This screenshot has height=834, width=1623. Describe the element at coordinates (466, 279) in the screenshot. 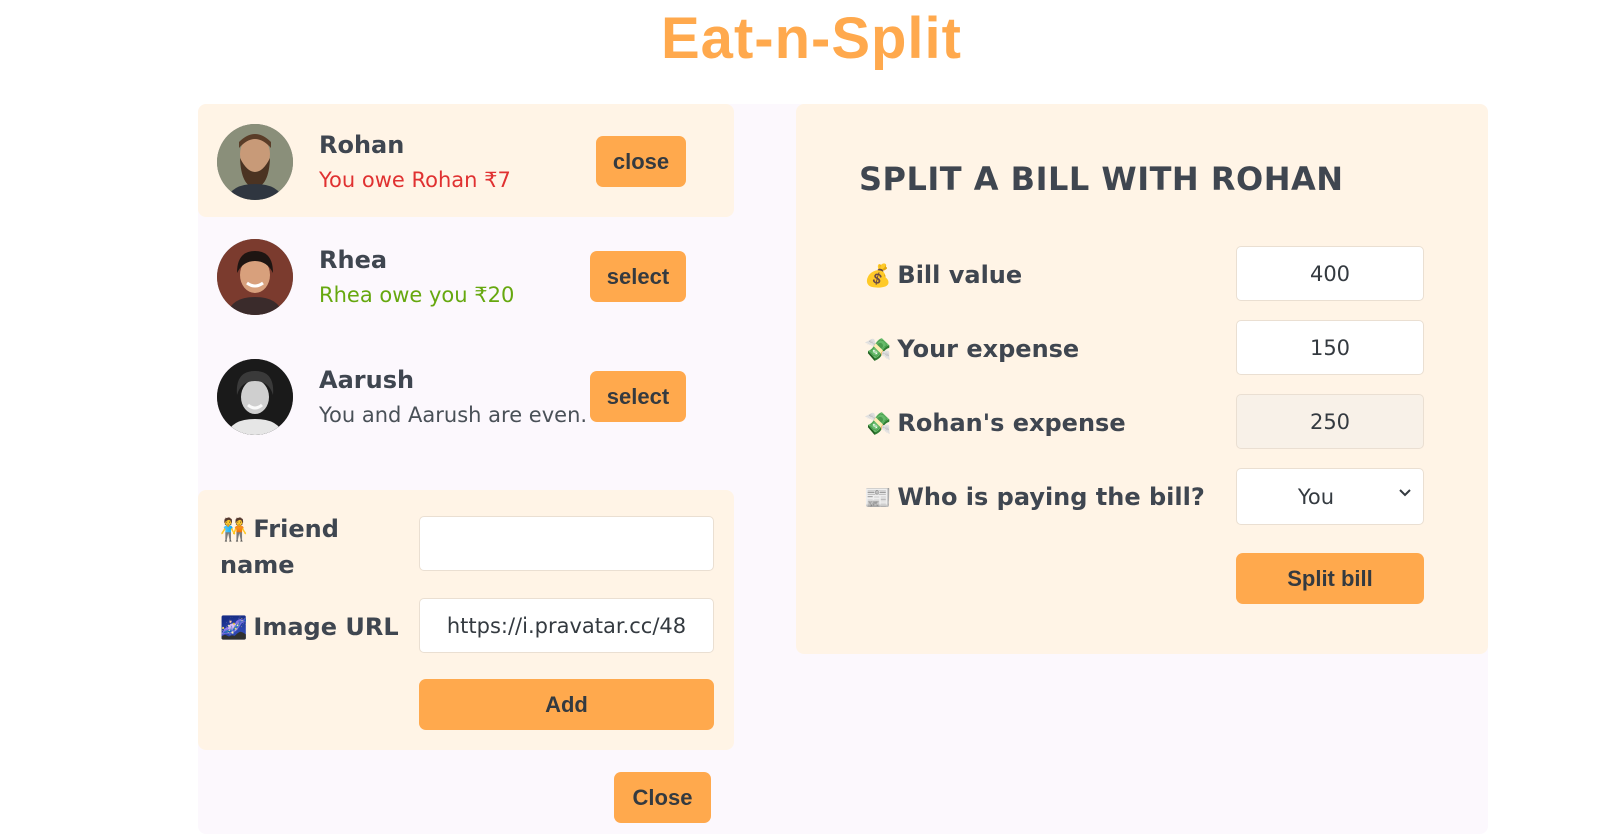

I see `friend-item-rhea: Rhea Rhea owe you ₹20 select` at that location.